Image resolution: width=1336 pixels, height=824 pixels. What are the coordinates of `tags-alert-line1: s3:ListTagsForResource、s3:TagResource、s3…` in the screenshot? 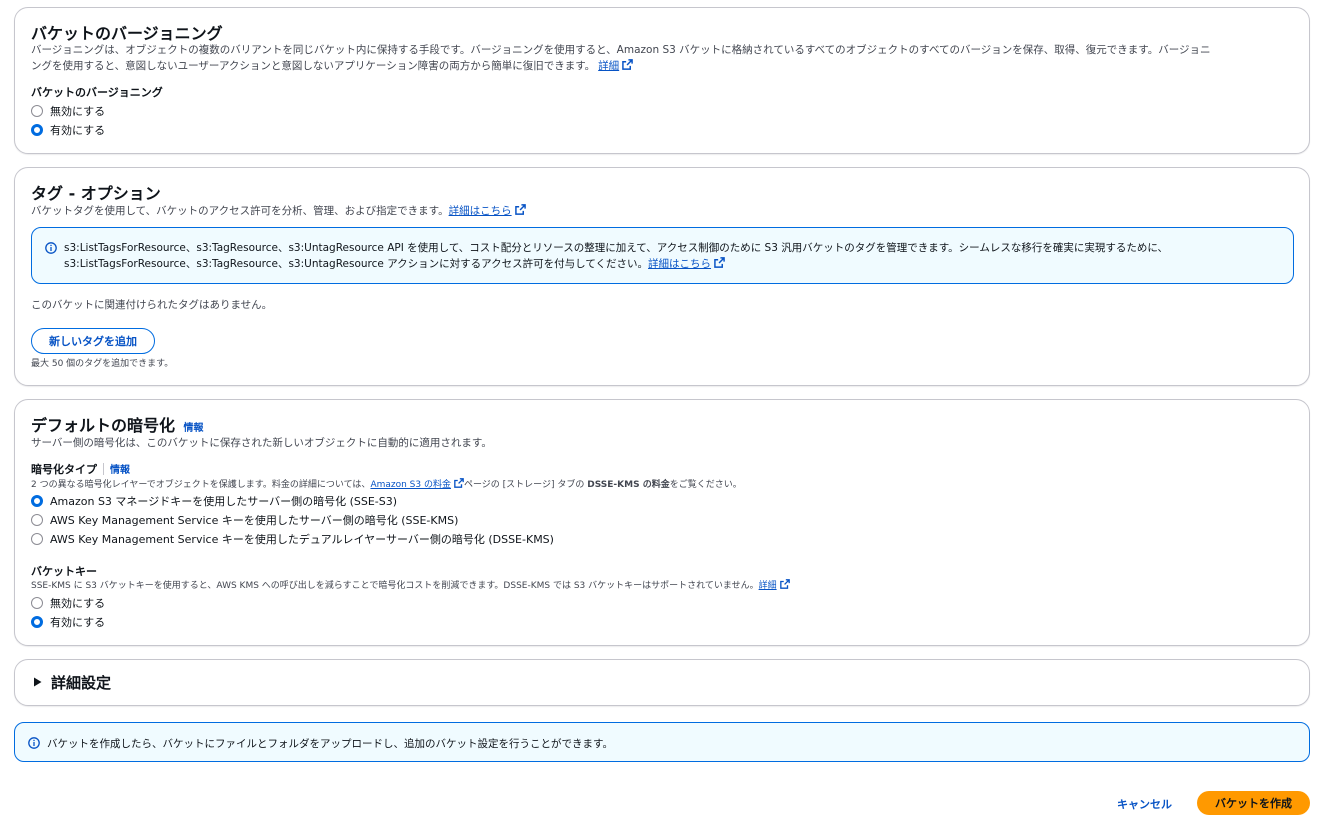 It's located at (616, 248).